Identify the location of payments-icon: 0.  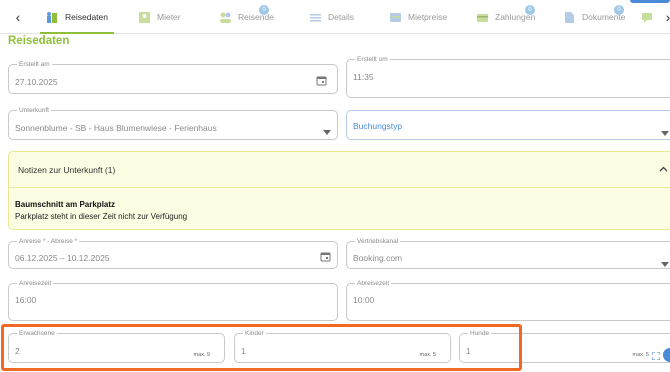
(505, 14).